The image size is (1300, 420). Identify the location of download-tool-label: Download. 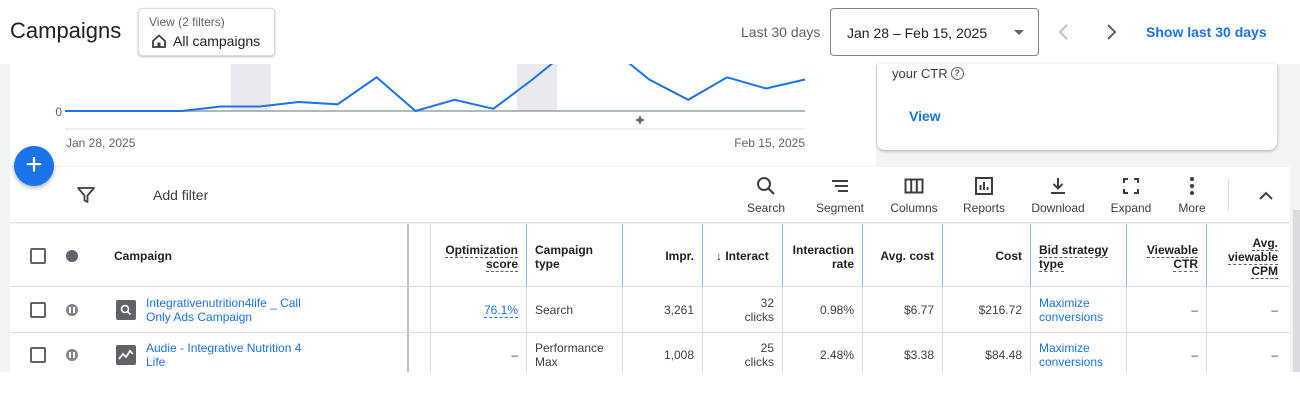
(1058, 208).